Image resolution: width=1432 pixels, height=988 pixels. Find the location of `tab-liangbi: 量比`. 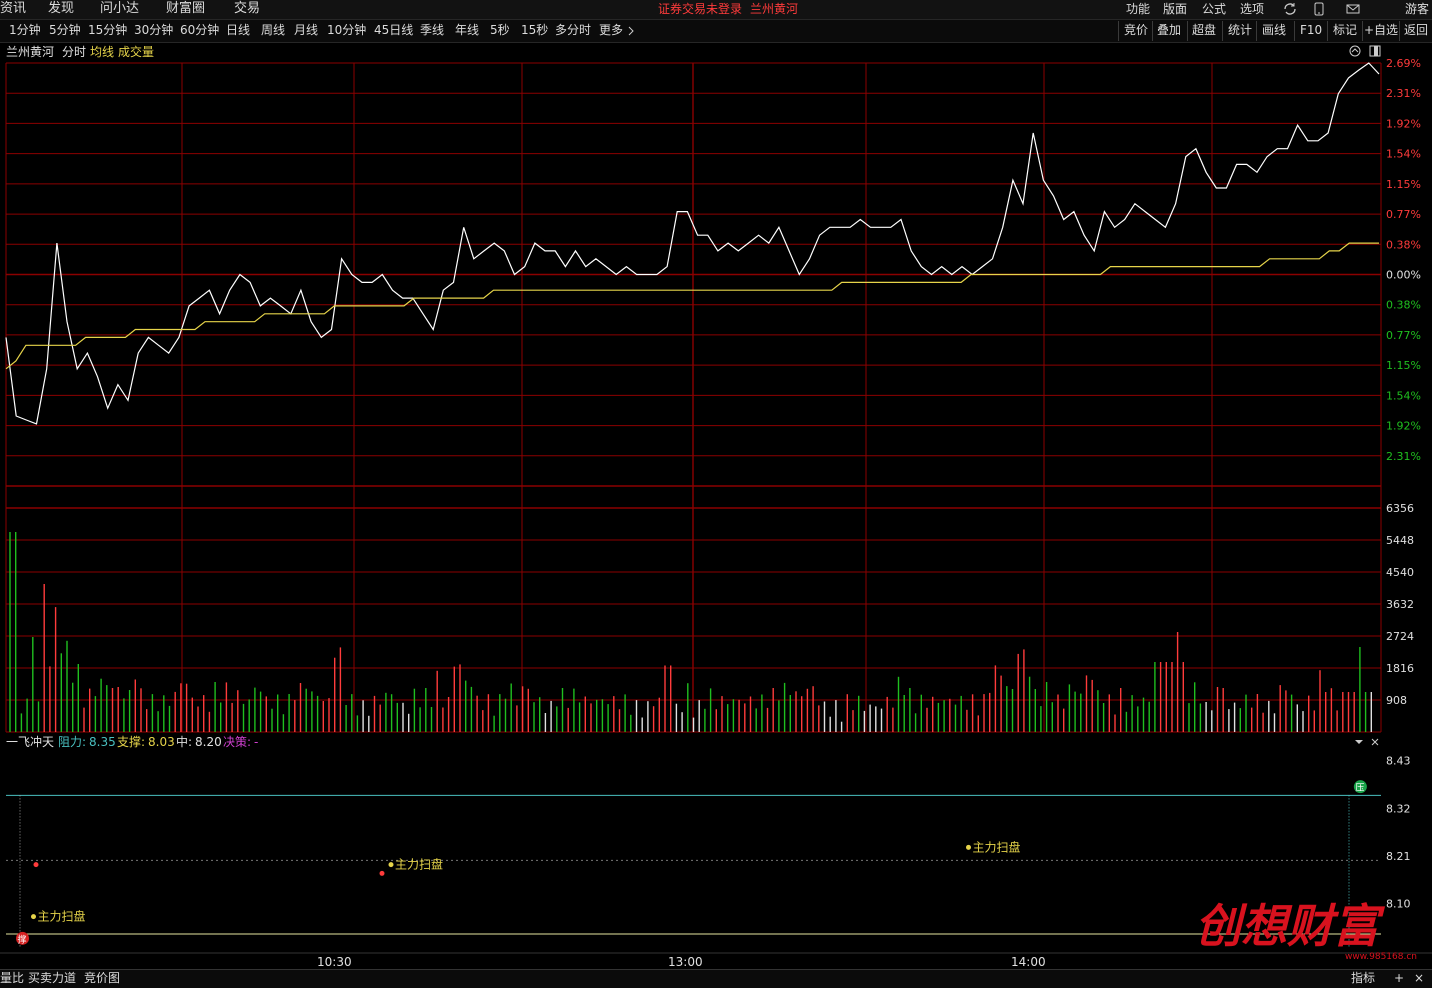

tab-liangbi: 量比 is located at coordinates (12, 978).